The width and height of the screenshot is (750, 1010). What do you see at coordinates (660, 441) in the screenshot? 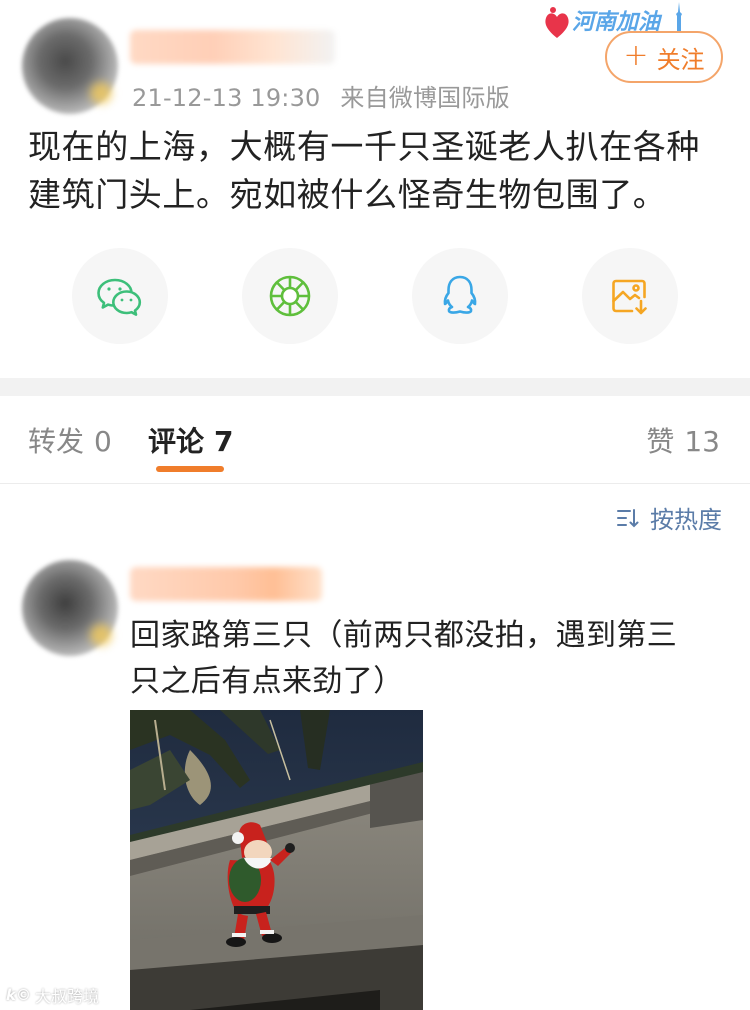
I see `tab-likes-label: 赞` at bounding box center [660, 441].